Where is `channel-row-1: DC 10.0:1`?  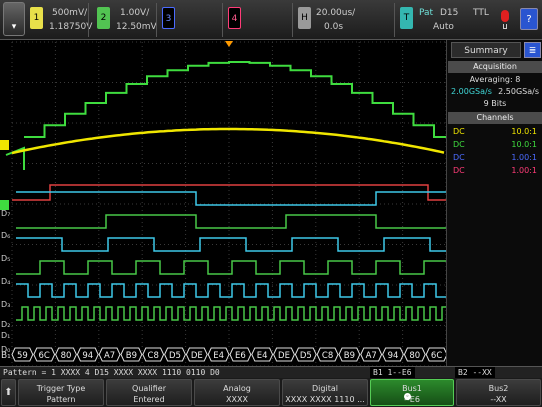 channel-row-1: DC 10.0:1 is located at coordinates (495, 131).